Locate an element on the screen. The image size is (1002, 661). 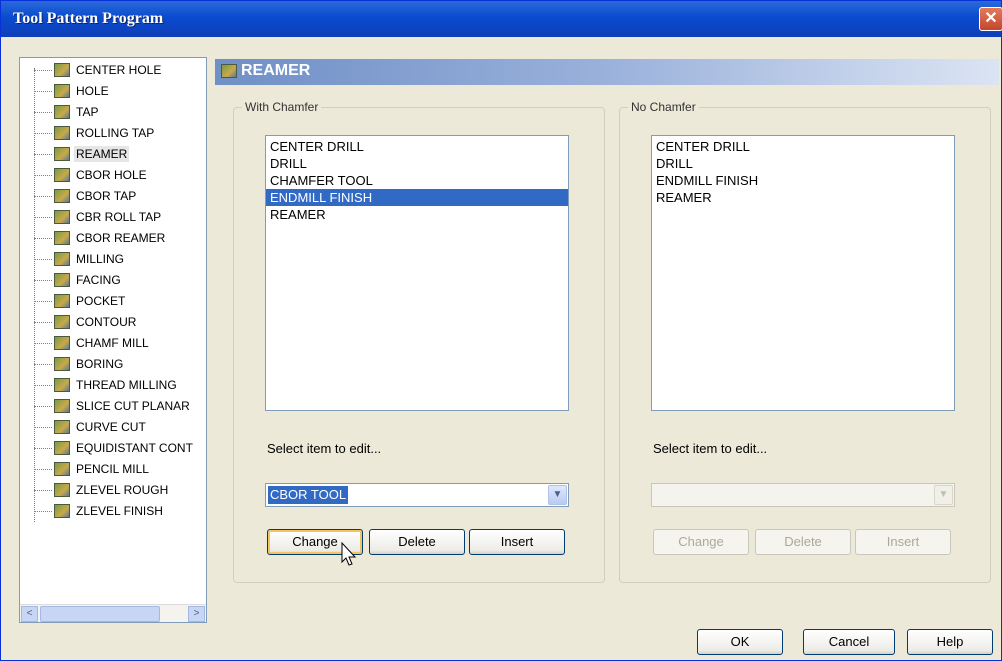
no-chamfer-tool-combo: ▼ is located at coordinates (803, 495).